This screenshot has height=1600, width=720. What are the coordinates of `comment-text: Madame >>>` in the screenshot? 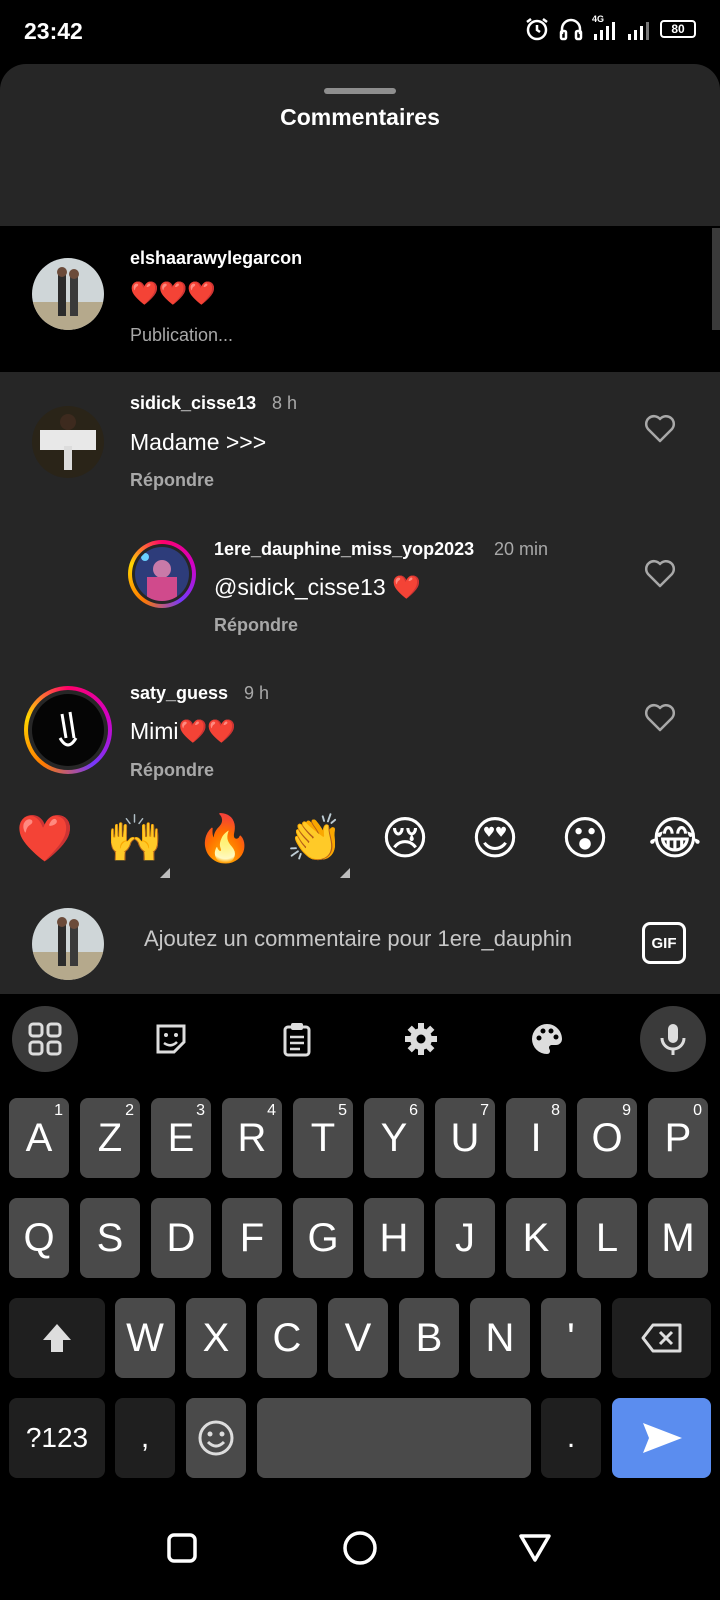 It's located at (198, 442).